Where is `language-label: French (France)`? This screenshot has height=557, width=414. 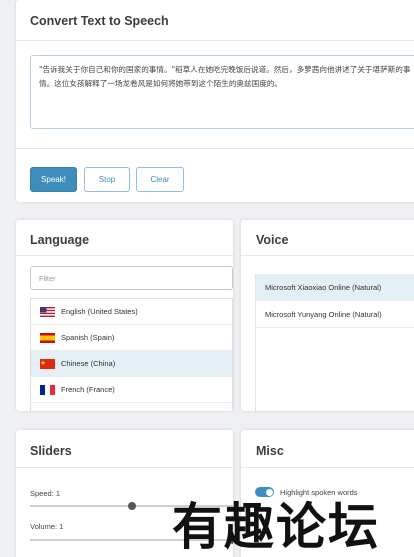 language-label: French (France) is located at coordinates (88, 389).